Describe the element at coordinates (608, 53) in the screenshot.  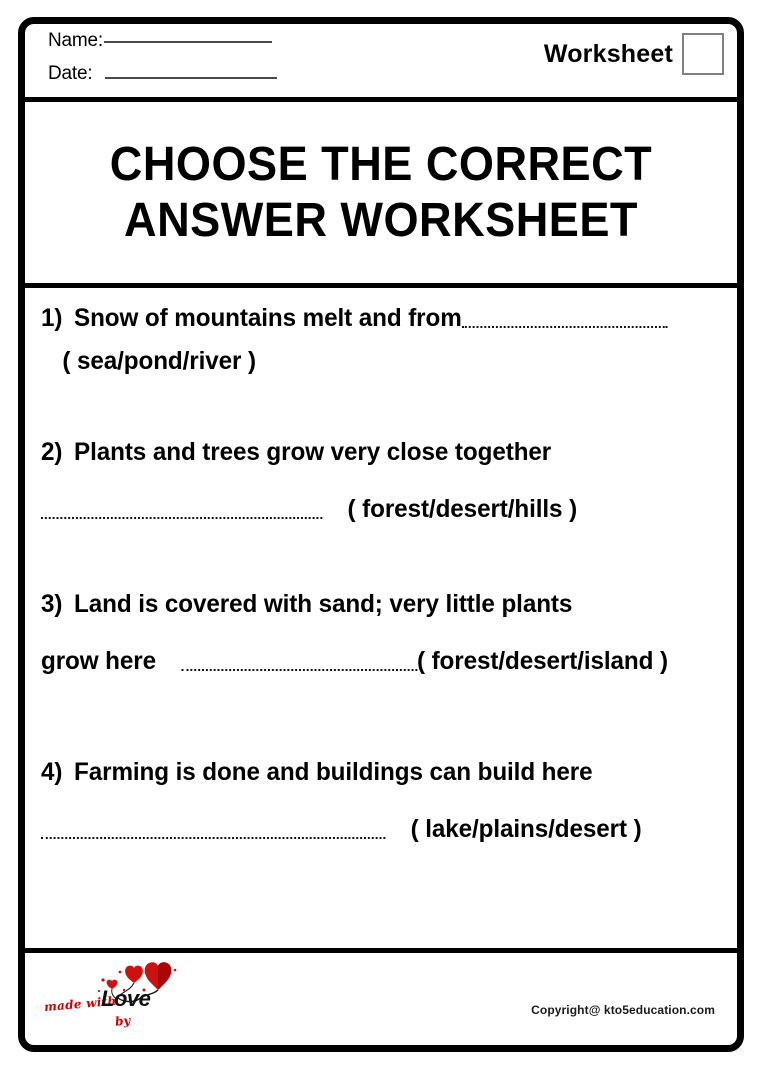
I see `worksheet-label: Worksheet` at that location.